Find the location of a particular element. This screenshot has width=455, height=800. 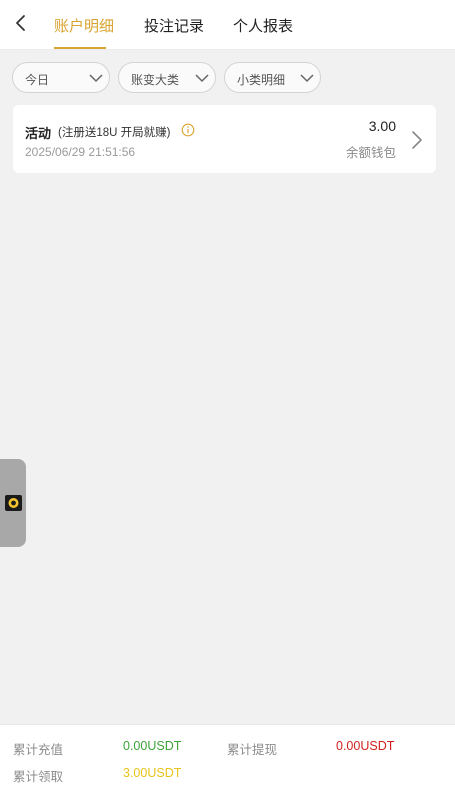

record-title: 活动 is located at coordinates (38, 133).